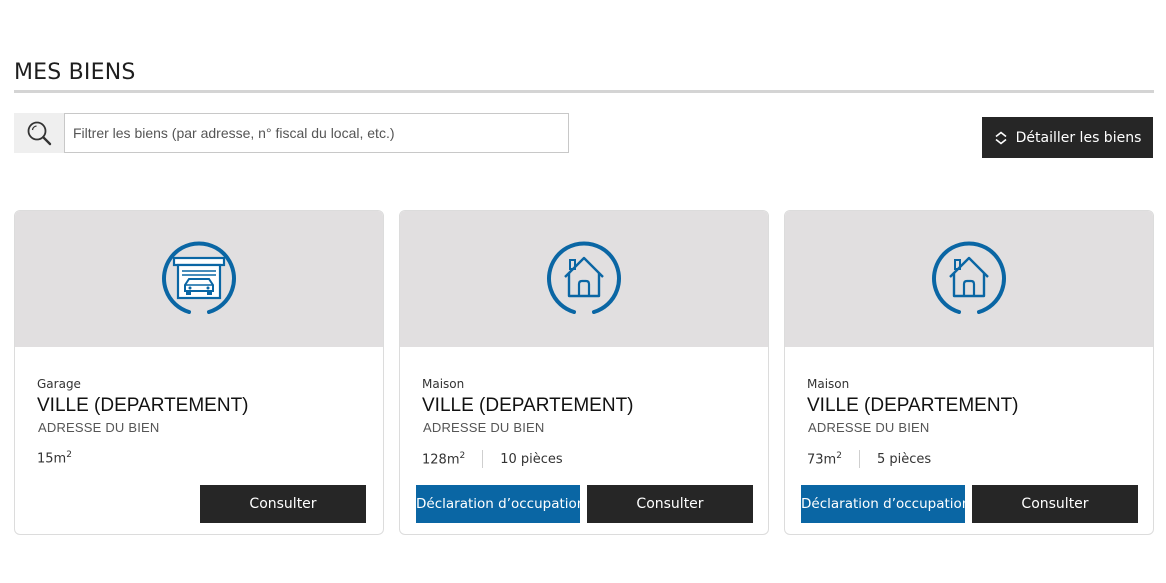 Image resolution: width=1166 pixels, height=583 pixels. Describe the element at coordinates (1078, 137) in the screenshot. I see `detail-properties-label: Détailler les biens` at that location.